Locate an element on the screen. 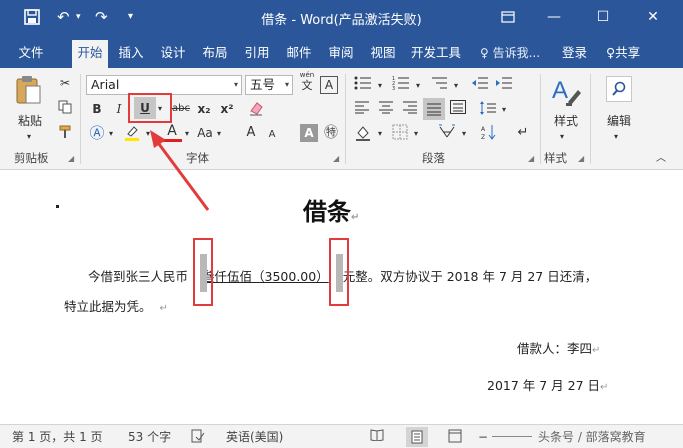 The height and width of the screenshot is (448, 683). editing-label: 编辑 is located at coordinates (618, 121).